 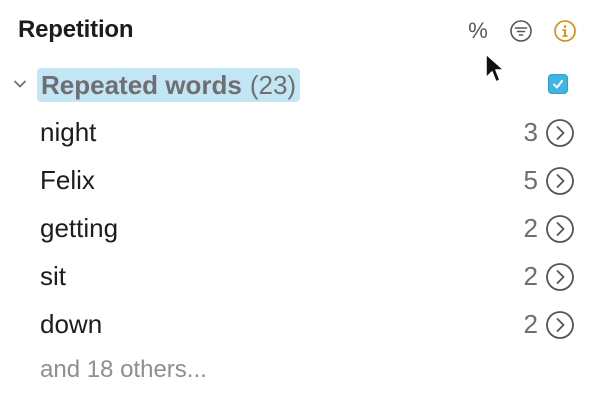 I want to click on word-count: 5, so click(x=530, y=180).